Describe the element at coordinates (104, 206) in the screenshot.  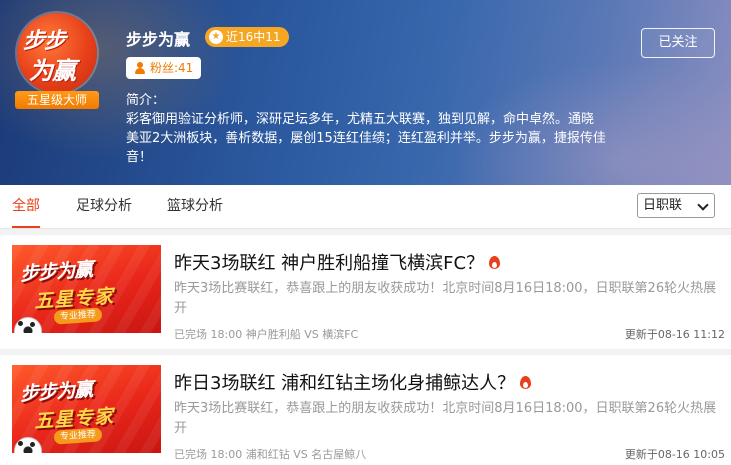
I see `tab-football-analysis: 足球分析` at that location.